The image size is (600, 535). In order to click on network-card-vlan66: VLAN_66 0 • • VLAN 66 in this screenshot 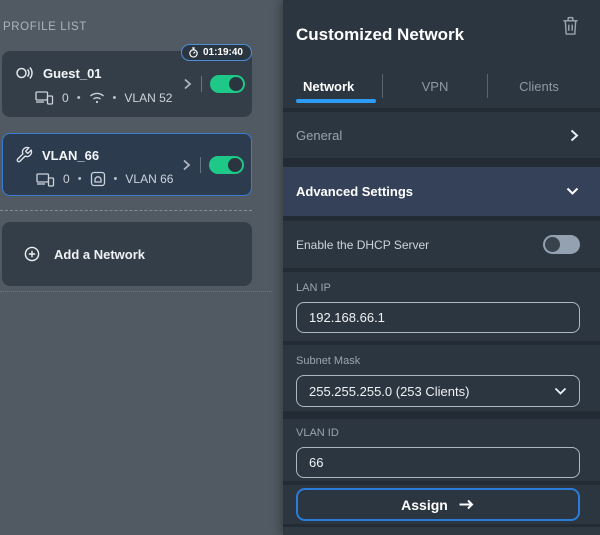, I will do `click(127, 164)`.